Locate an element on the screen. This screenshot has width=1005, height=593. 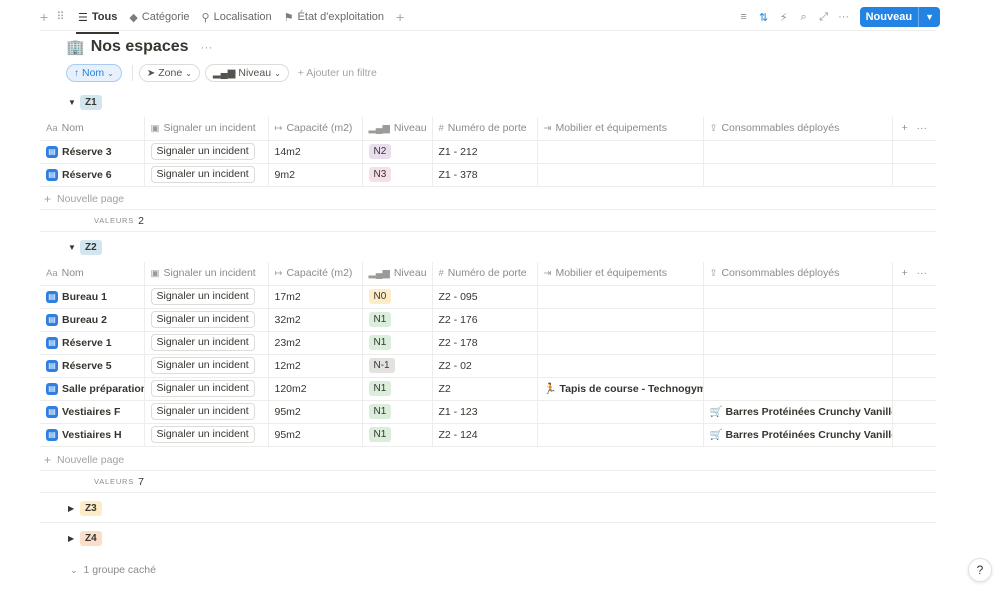
page-link: ▤ Bureau 2 is located at coordinates (92, 319).